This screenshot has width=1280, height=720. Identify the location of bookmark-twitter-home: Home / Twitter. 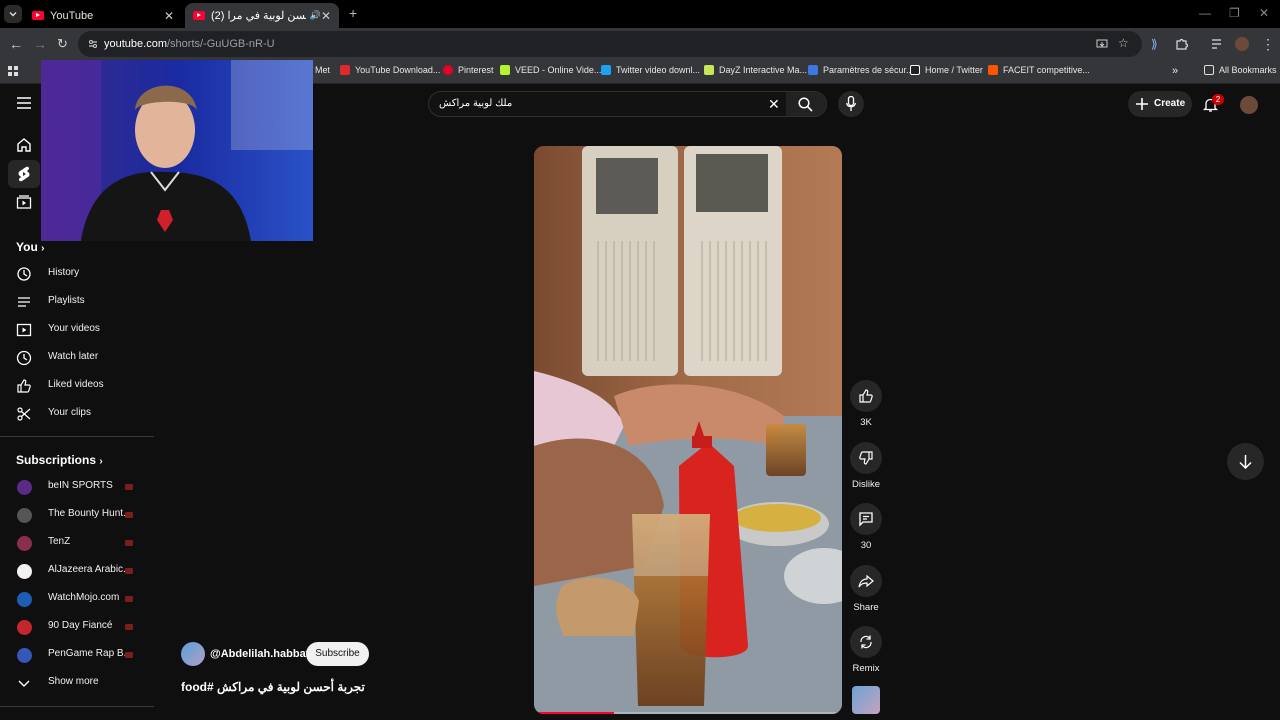
(946, 70).